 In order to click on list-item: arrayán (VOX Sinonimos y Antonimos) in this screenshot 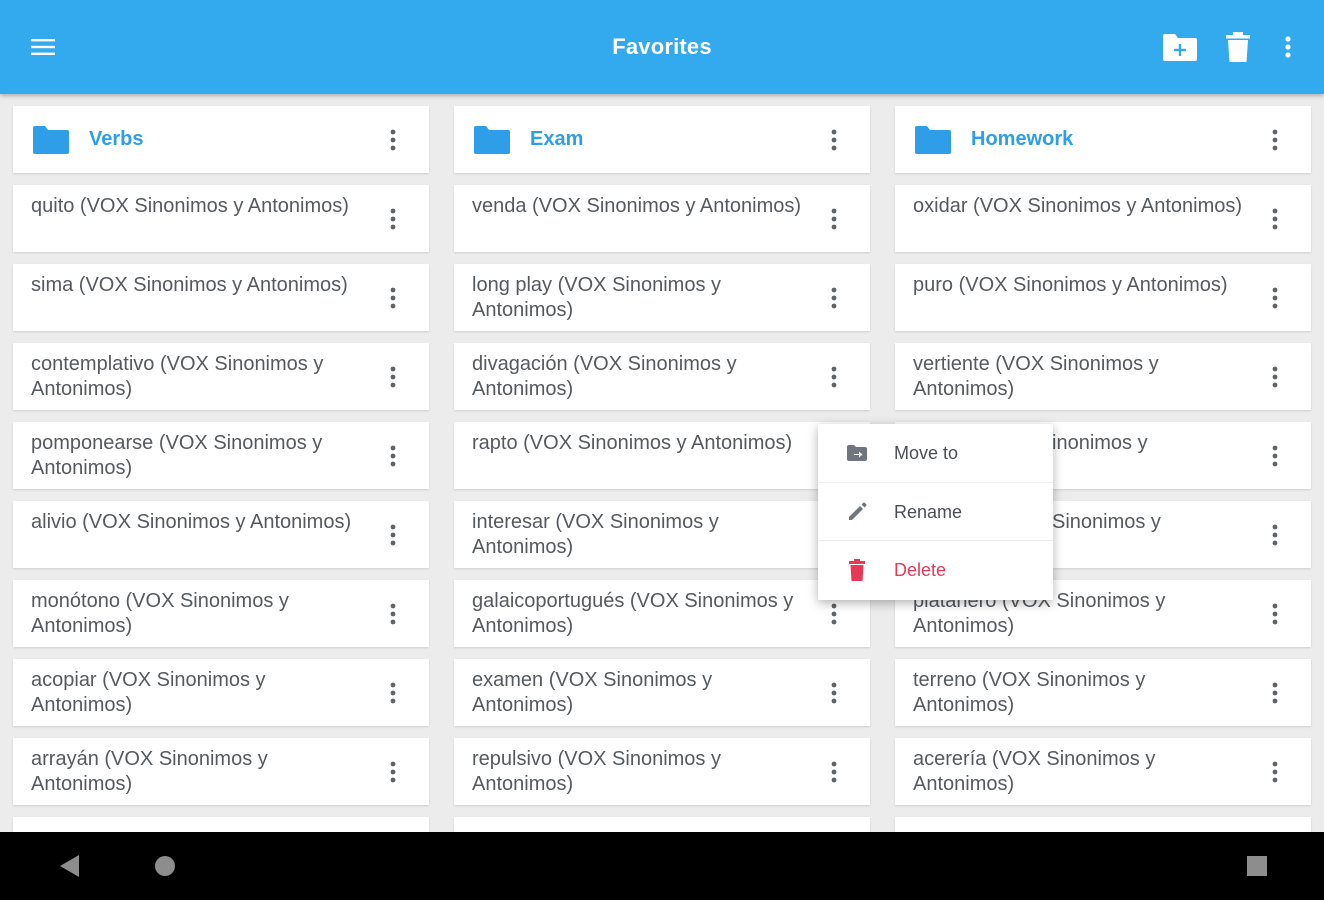, I will do `click(221, 771)`.